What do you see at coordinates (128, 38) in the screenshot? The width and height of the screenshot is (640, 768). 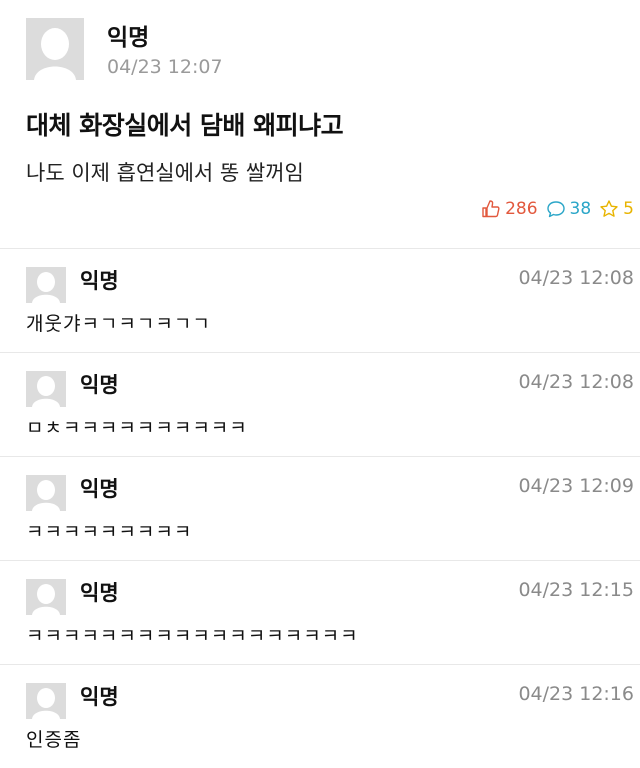 I see `post-author: 익명` at bounding box center [128, 38].